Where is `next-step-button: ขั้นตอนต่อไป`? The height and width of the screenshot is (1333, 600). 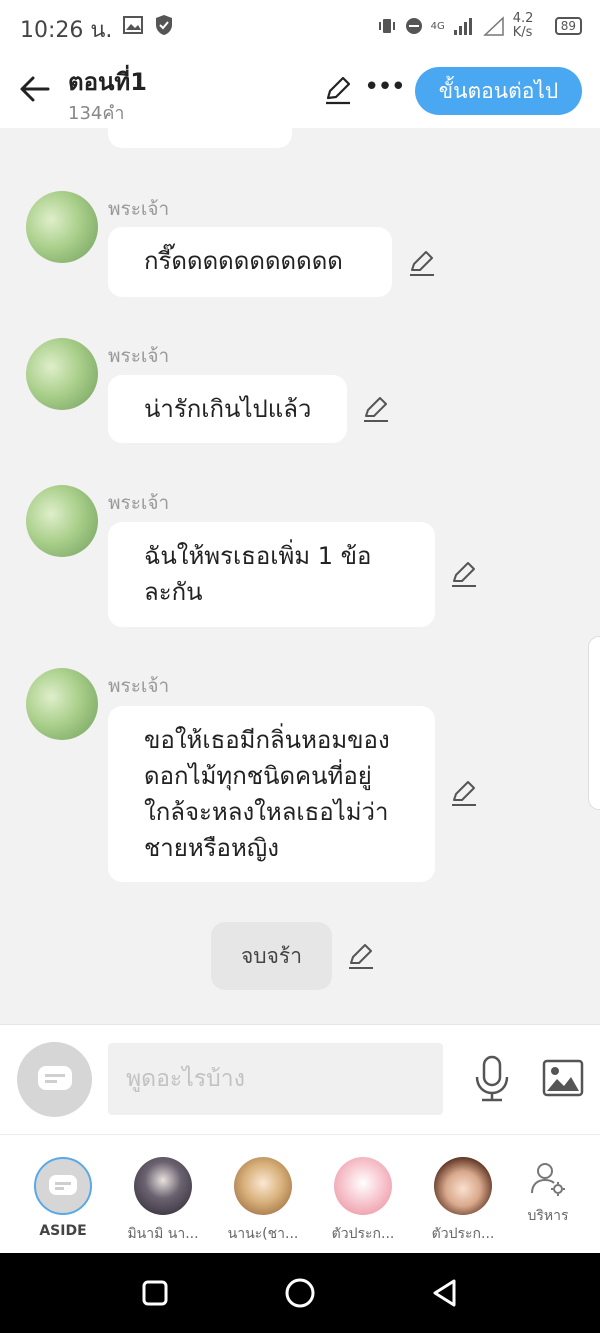 next-step-button: ขั้นตอนต่อไป is located at coordinates (498, 91).